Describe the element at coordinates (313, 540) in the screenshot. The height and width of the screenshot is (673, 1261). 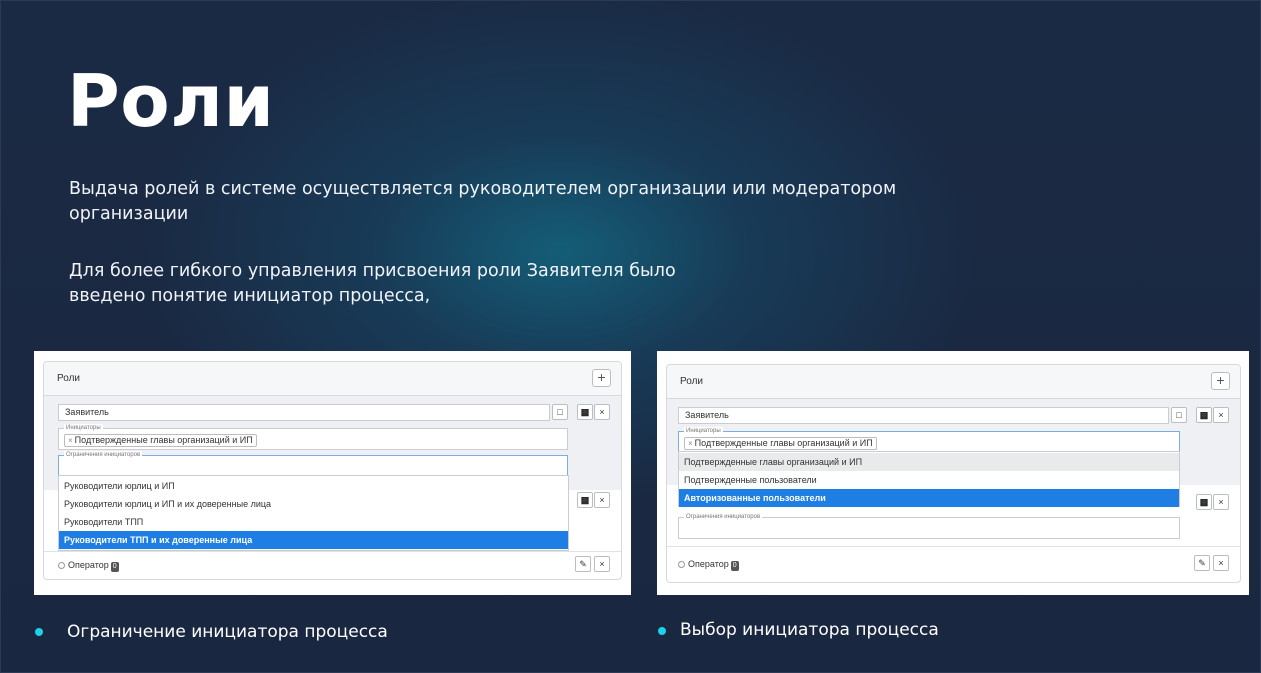
I see `dropdown-option-selected: Руководители ТПП и их доверенные лица` at that location.